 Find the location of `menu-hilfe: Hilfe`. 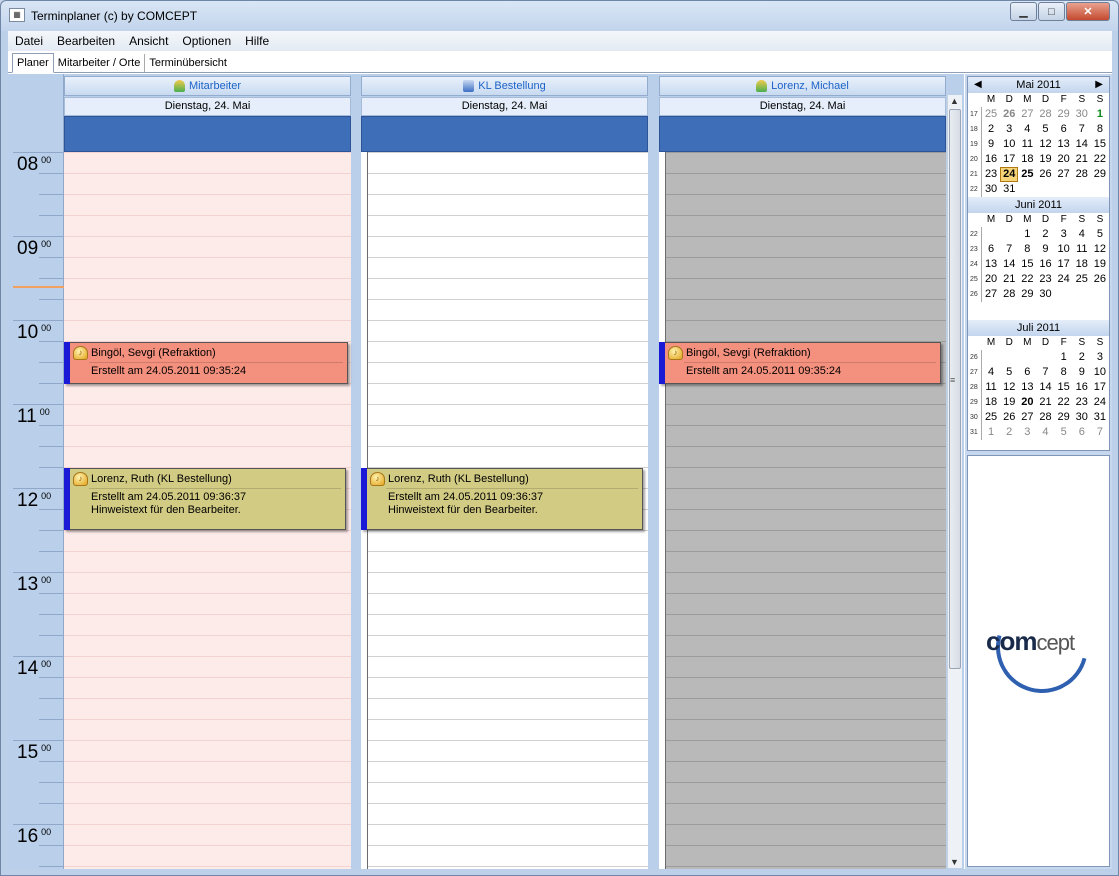

menu-hilfe: Hilfe is located at coordinates (257, 41).